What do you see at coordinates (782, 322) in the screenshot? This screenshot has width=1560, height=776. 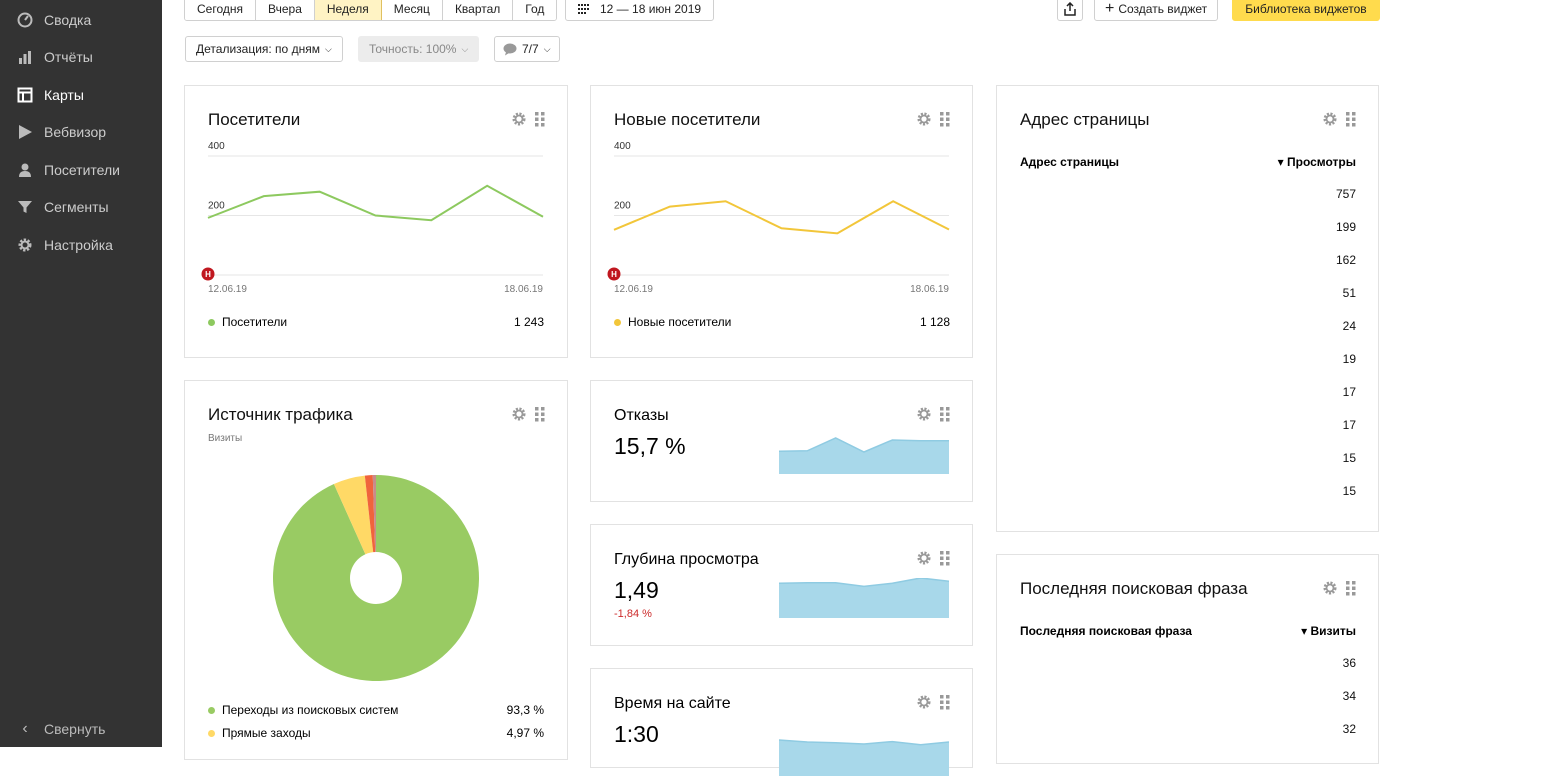 I see `legend-row: Новые посетители 1 128` at bounding box center [782, 322].